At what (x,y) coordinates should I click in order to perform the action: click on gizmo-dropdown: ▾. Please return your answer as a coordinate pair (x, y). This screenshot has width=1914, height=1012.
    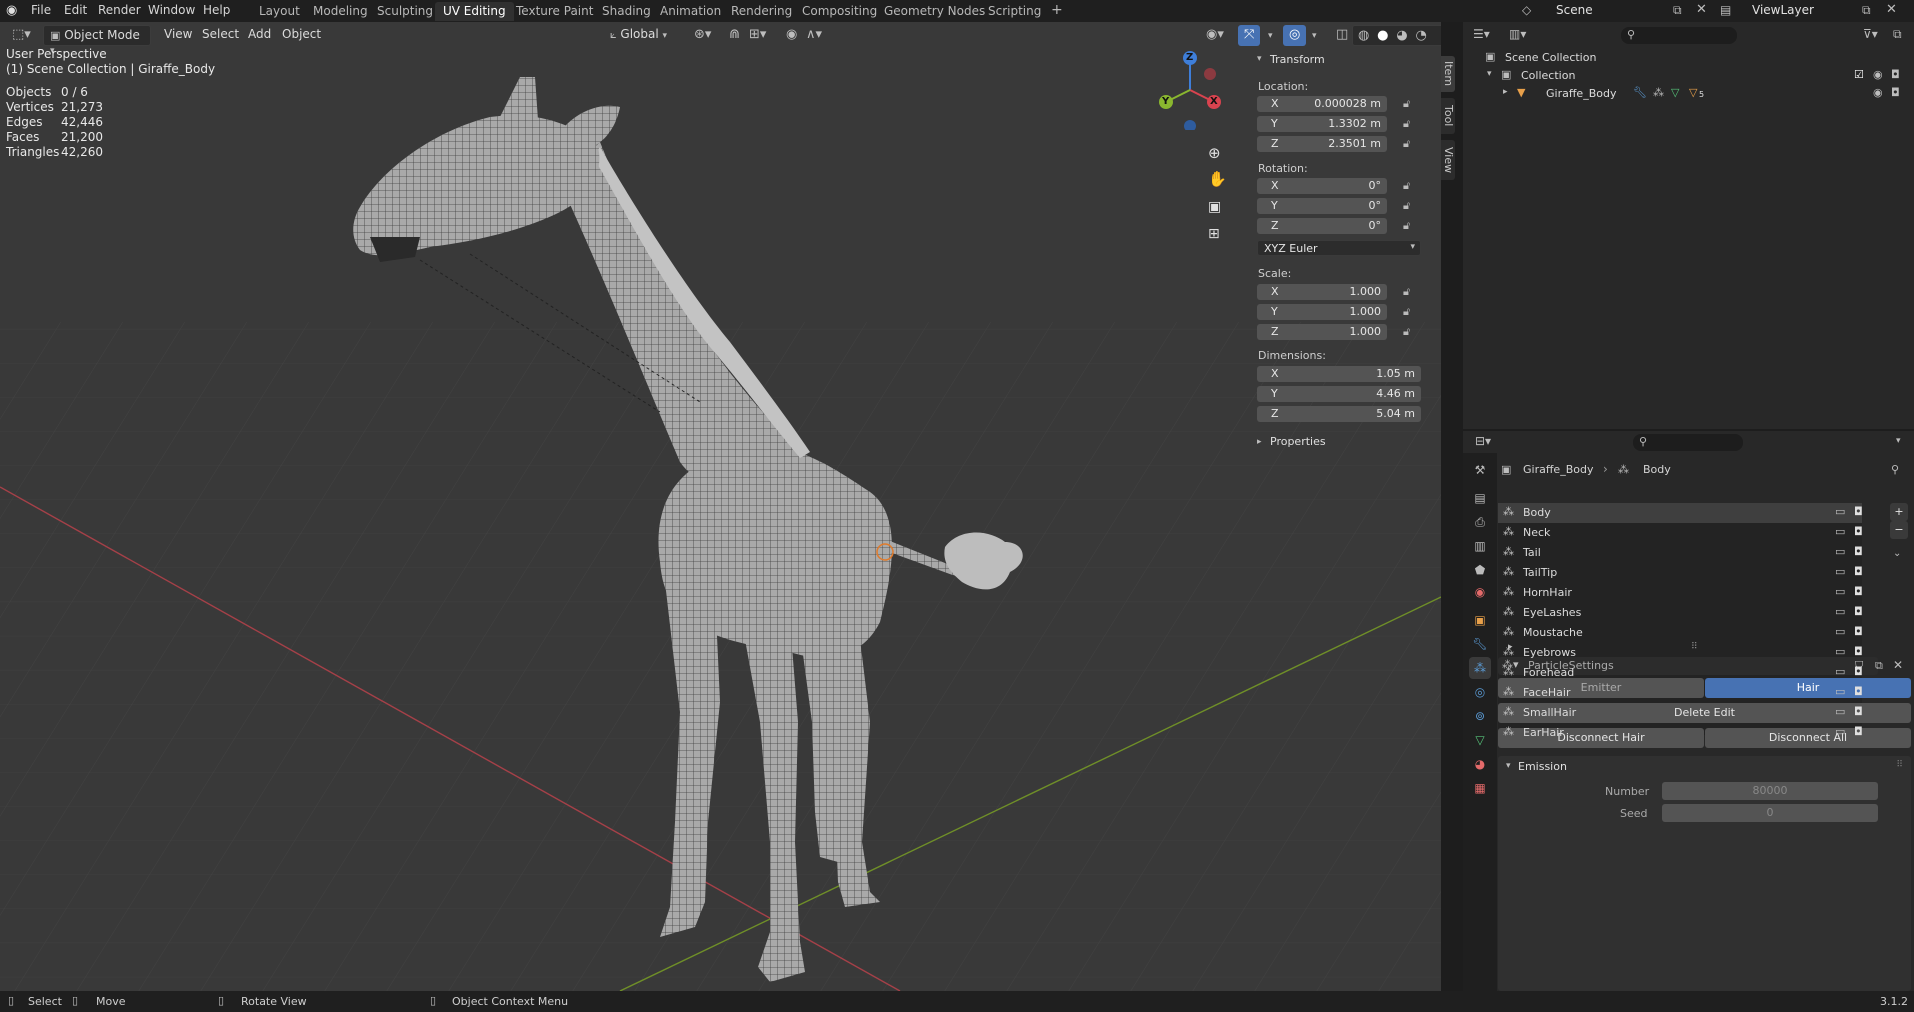
    Looking at the image, I should click on (1270, 35).